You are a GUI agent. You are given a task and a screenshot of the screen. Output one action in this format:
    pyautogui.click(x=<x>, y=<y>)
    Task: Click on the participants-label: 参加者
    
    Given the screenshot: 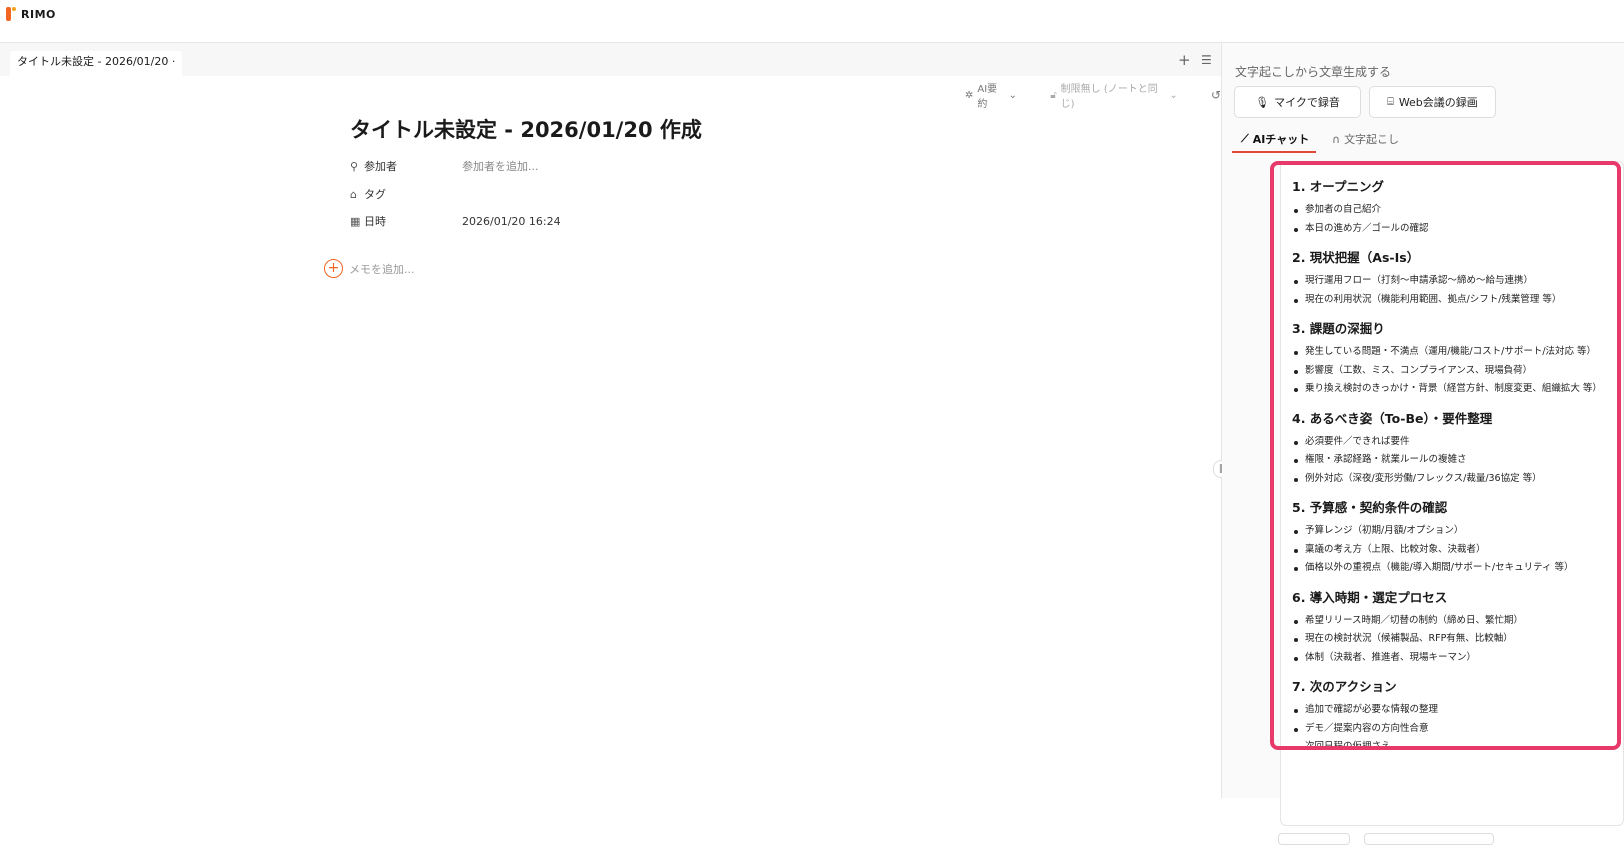 What is the action you would take?
    pyautogui.click(x=380, y=166)
    